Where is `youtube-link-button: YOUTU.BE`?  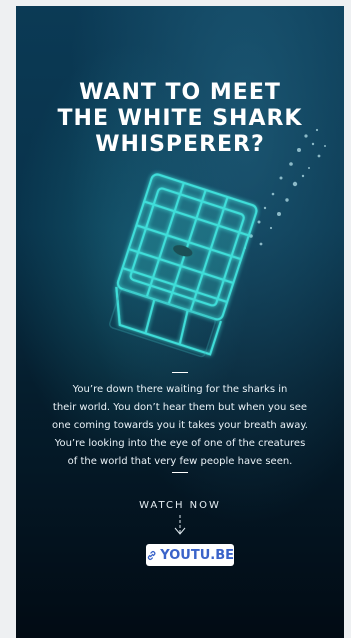 youtube-link-button: YOUTU.BE is located at coordinates (190, 555).